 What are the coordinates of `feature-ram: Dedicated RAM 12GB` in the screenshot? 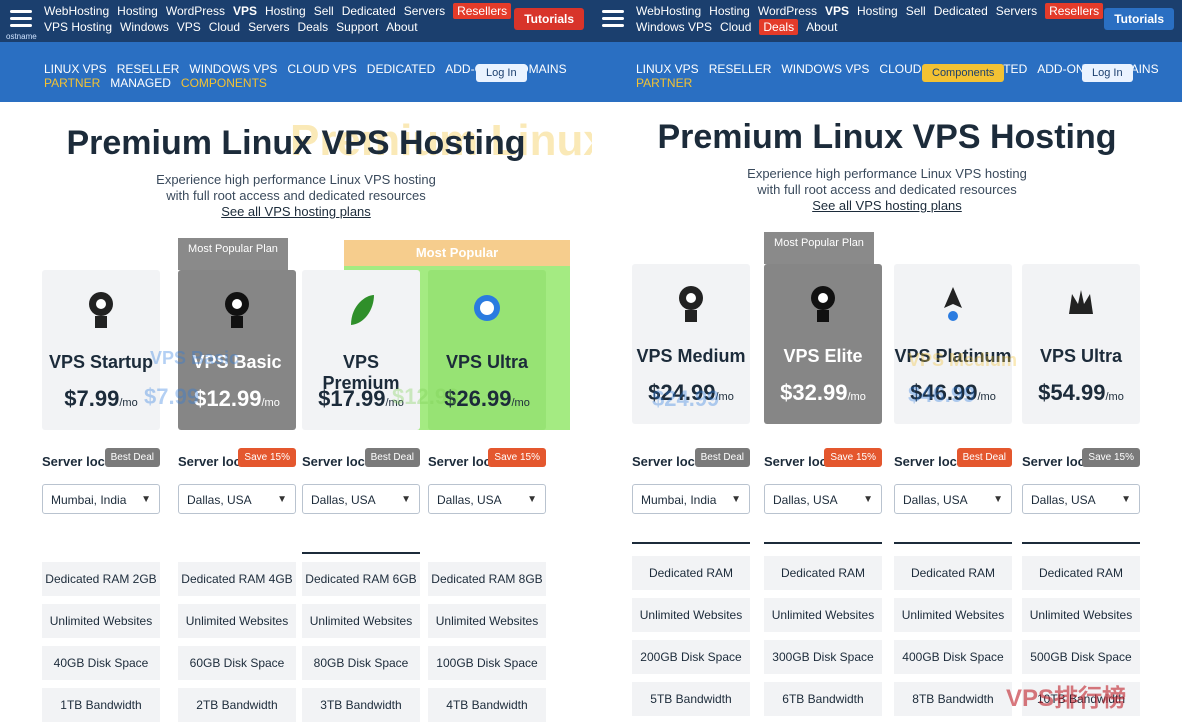 It's located at (691, 585).